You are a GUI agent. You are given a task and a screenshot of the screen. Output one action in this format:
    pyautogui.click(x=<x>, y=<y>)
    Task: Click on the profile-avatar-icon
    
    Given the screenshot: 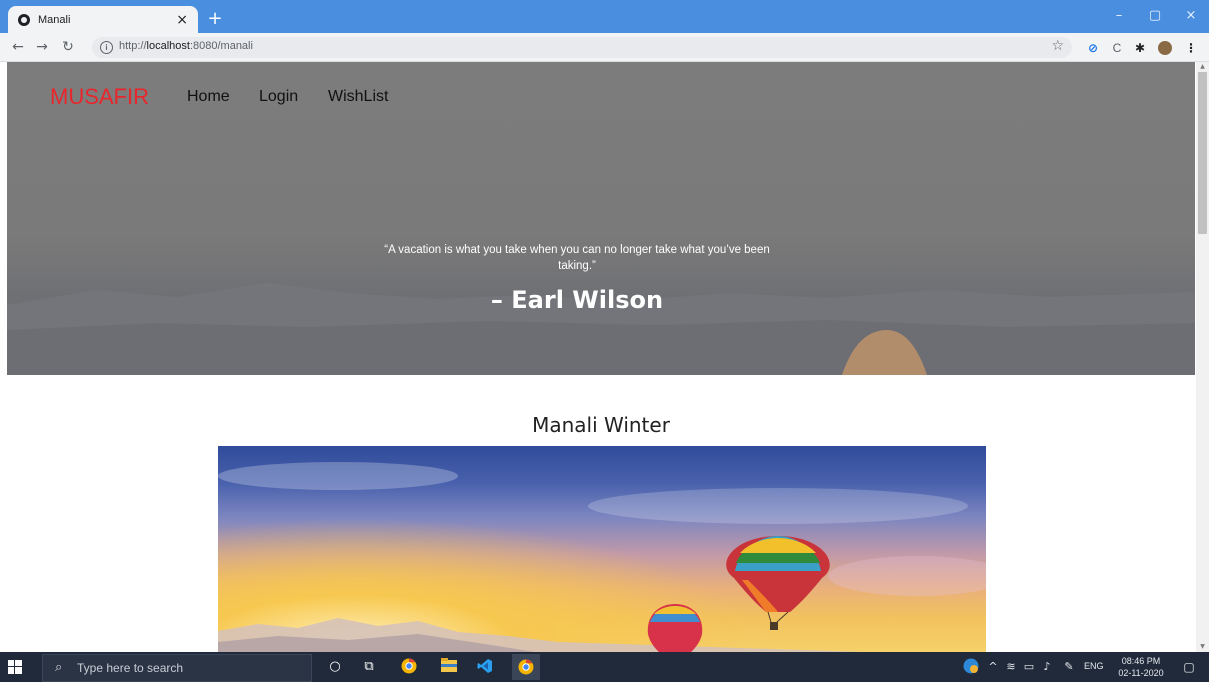 What is the action you would take?
    pyautogui.click(x=1165, y=48)
    